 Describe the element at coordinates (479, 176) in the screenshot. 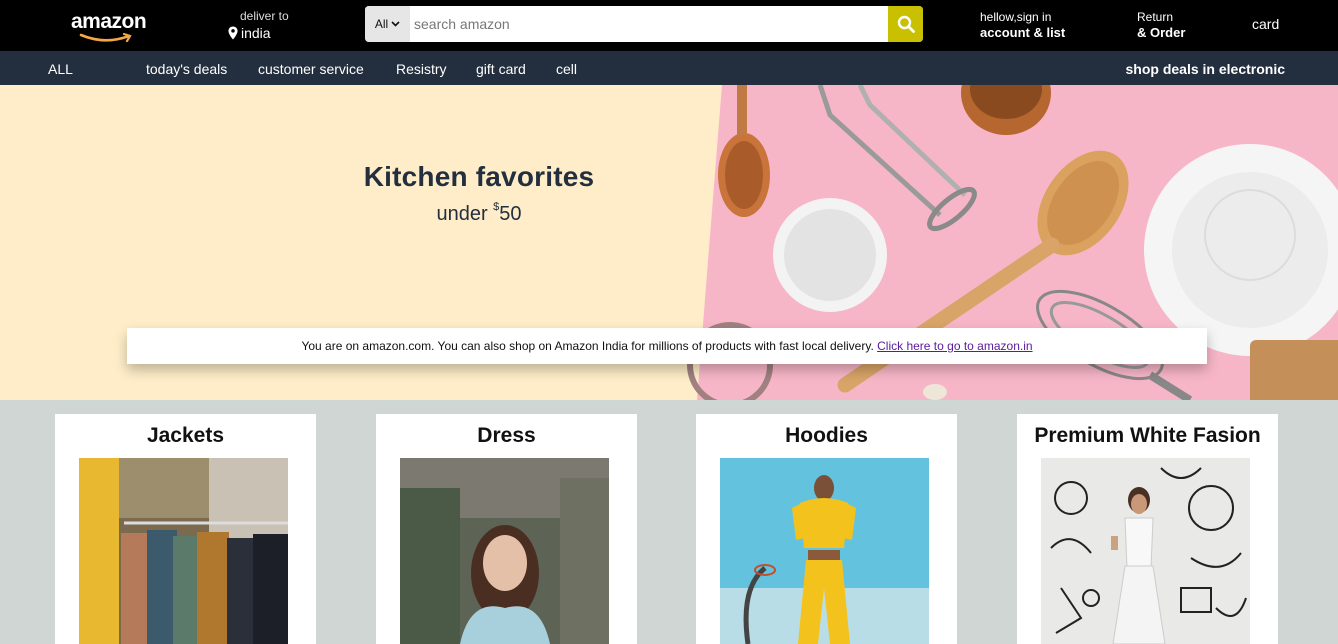

I see `hero-title: Kitchen favorites` at that location.